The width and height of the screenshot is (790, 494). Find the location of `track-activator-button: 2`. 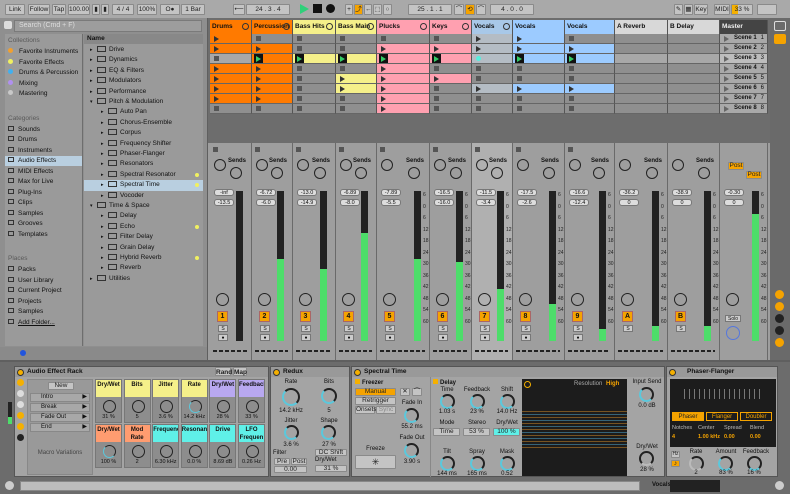

track-activator-button: 2 is located at coordinates (264, 316).